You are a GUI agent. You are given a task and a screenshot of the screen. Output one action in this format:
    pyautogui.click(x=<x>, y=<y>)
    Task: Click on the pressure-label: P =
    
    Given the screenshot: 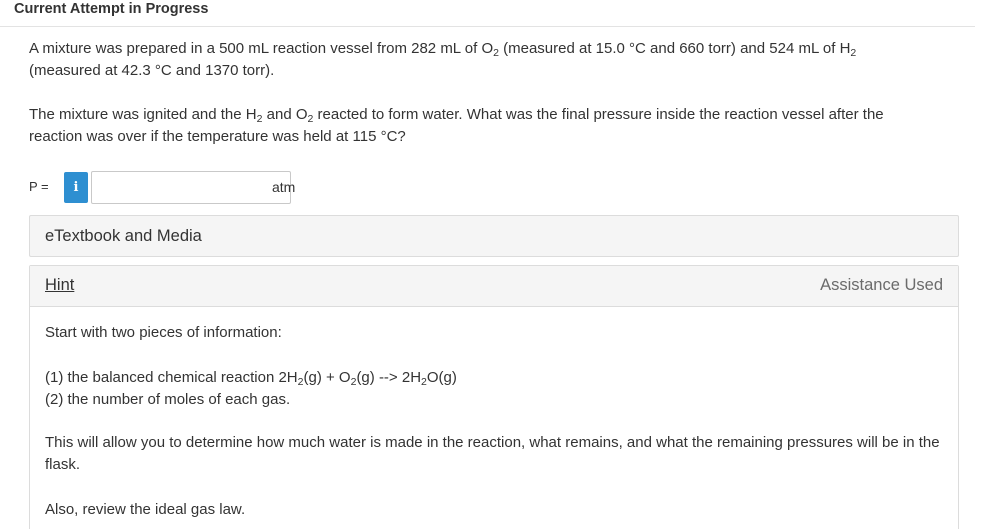 What is the action you would take?
    pyautogui.click(x=39, y=186)
    